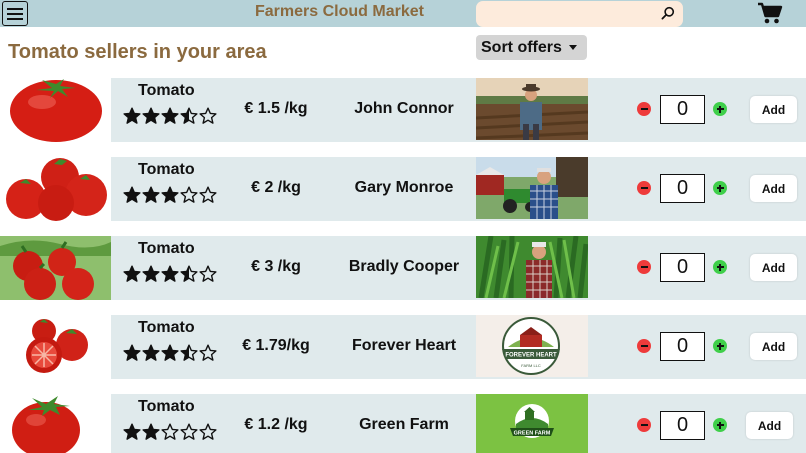  I want to click on offer-row: Tomato € 1.5 /kg John Connor Add, so click(403, 110).